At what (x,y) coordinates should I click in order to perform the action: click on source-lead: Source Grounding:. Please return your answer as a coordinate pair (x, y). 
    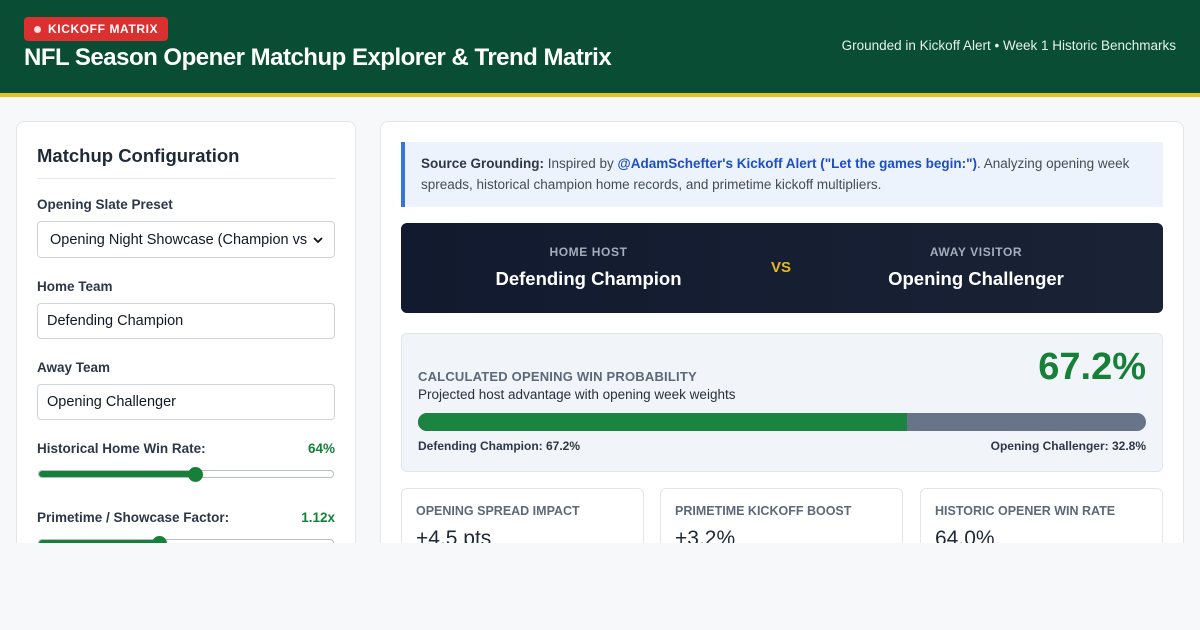
    Looking at the image, I should click on (482, 163).